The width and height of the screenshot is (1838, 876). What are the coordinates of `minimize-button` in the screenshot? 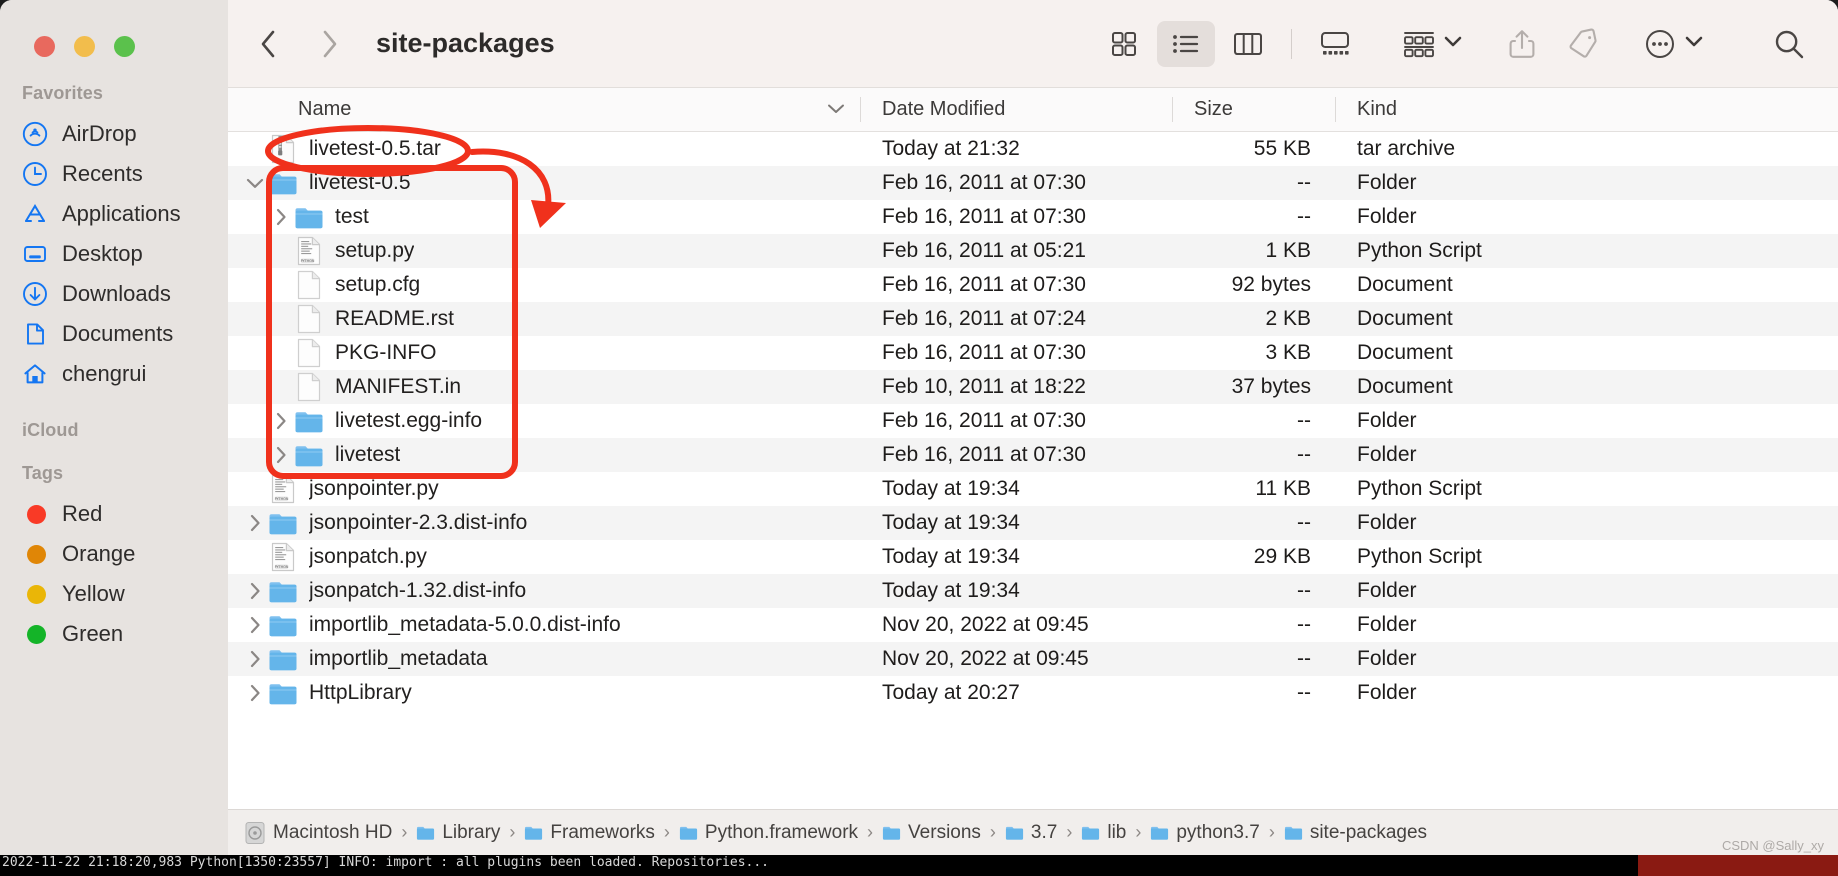 It's located at (84, 46).